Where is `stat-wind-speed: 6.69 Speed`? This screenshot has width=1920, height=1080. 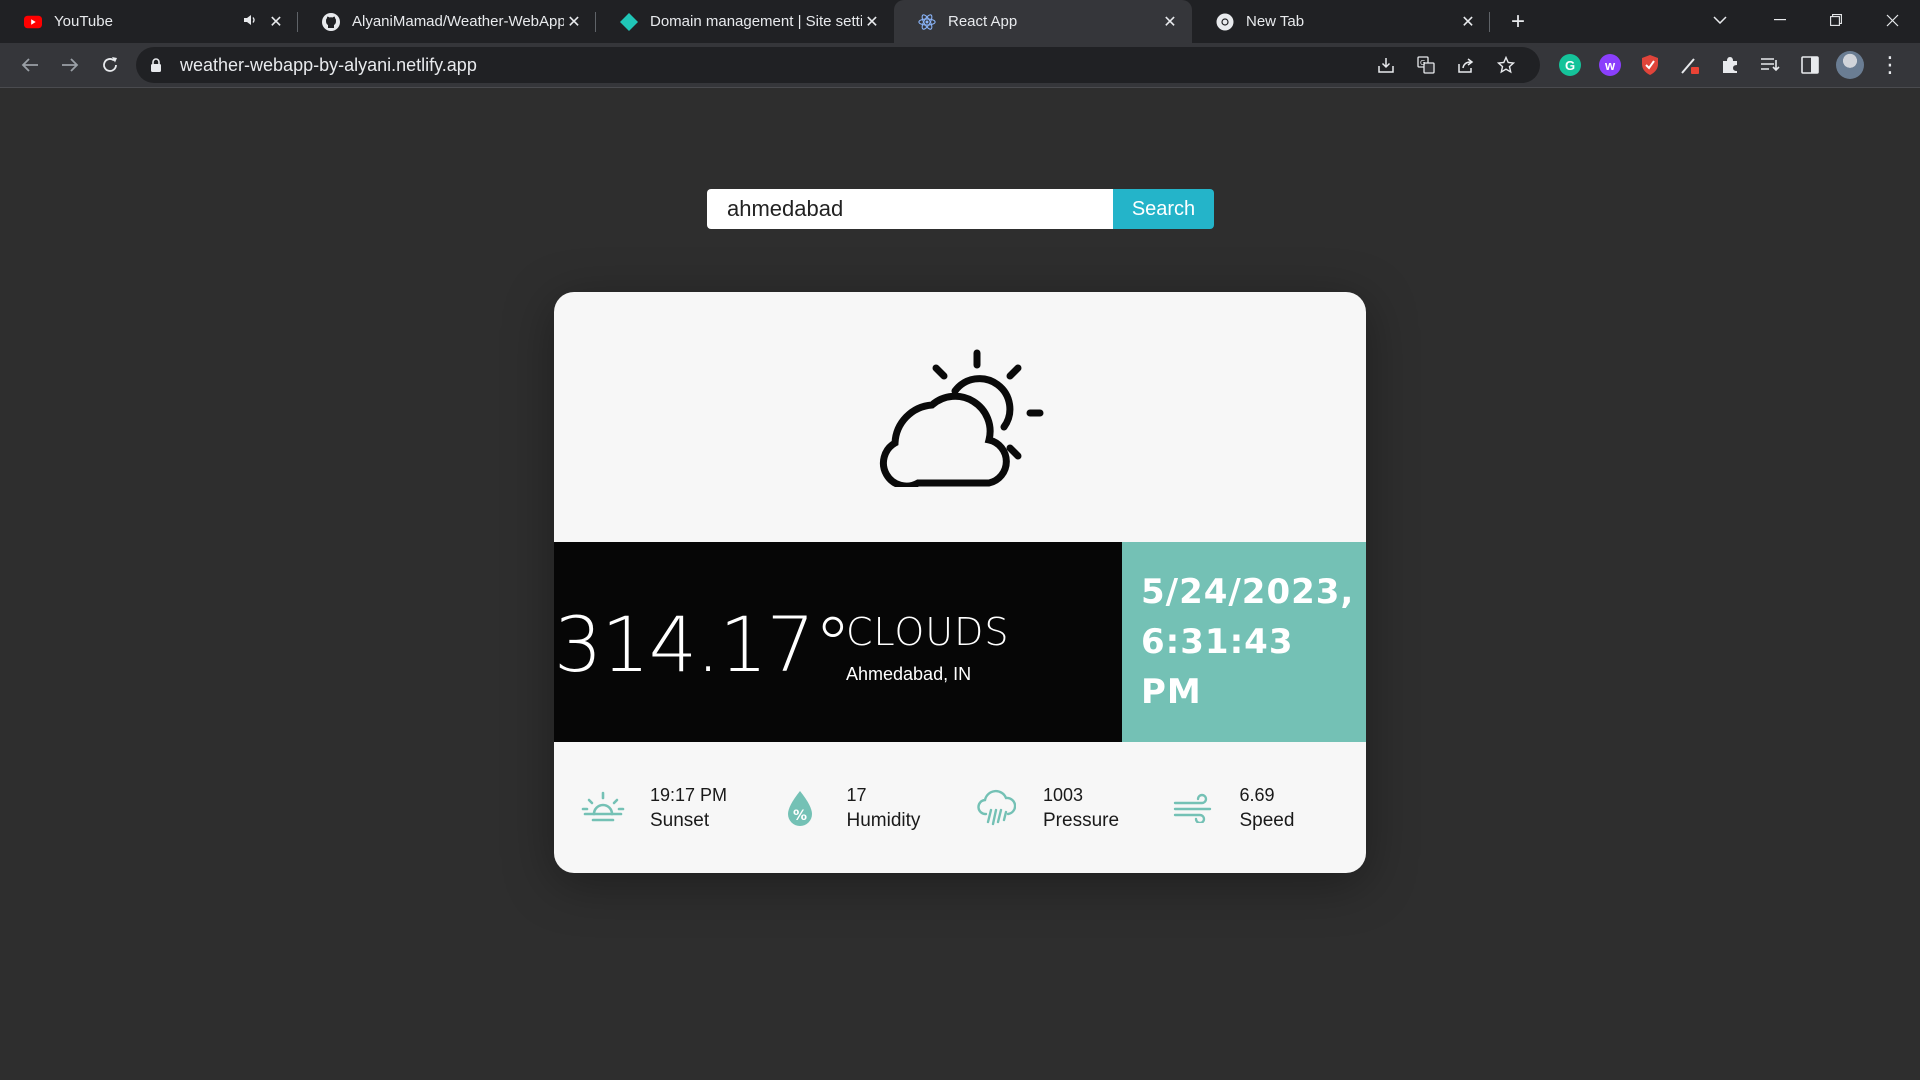 stat-wind-speed: 6.69 Speed is located at coordinates (1268, 808).